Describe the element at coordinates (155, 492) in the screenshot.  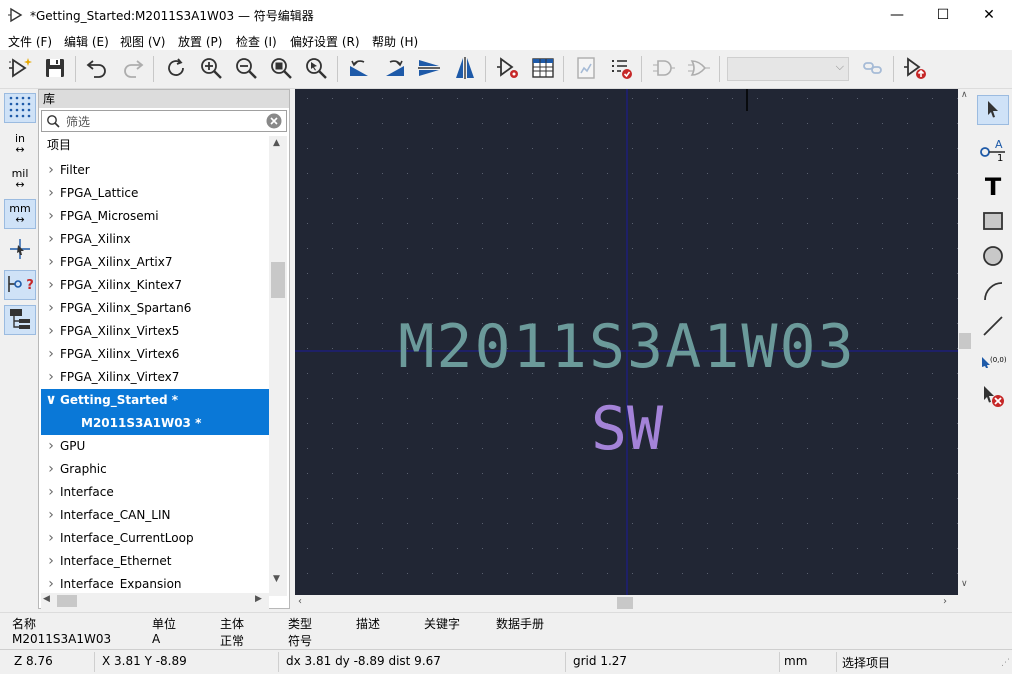
I see `tree-library-item: › Interface` at that location.